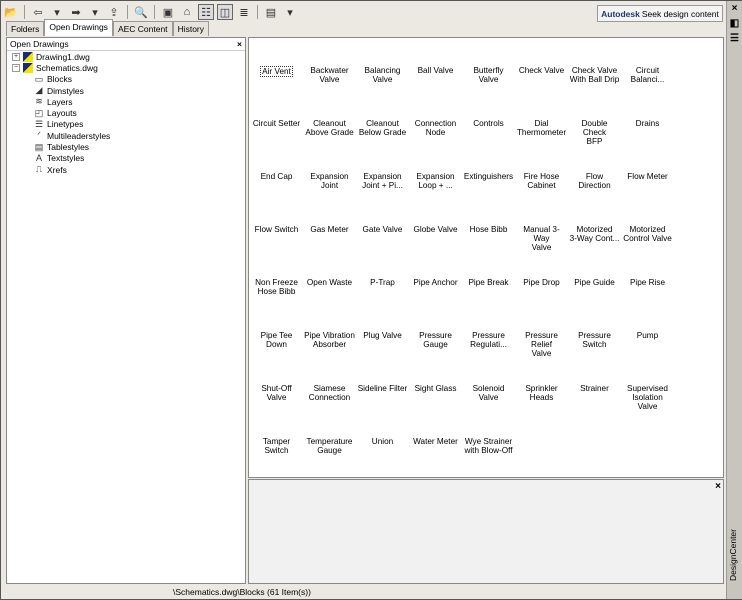  What do you see at coordinates (435, 90) in the screenshot?
I see `block-item: Ball Valve` at bounding box center [435, 90].